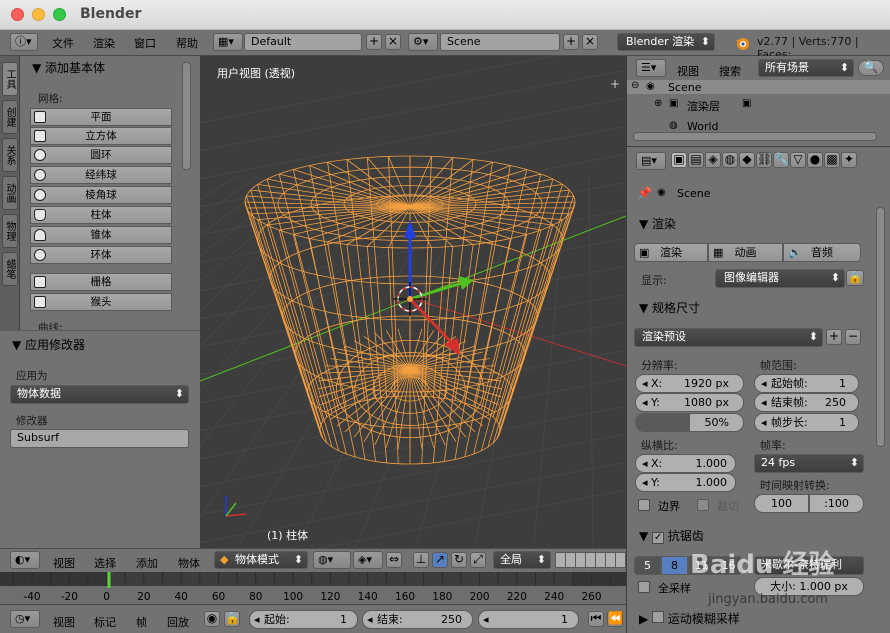  Describe the element at coordinates (880, 327) in the screenshot. I see `properties-scrollbar` at that location.